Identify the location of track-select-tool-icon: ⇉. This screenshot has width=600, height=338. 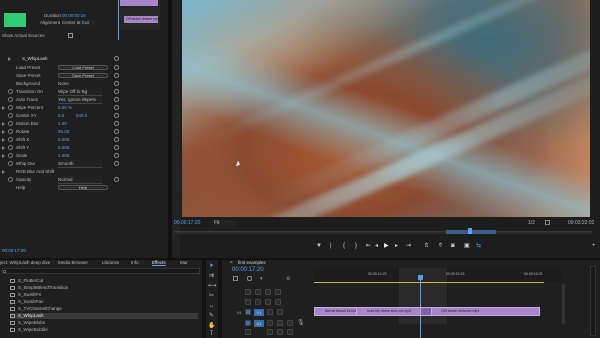
(211, 276).